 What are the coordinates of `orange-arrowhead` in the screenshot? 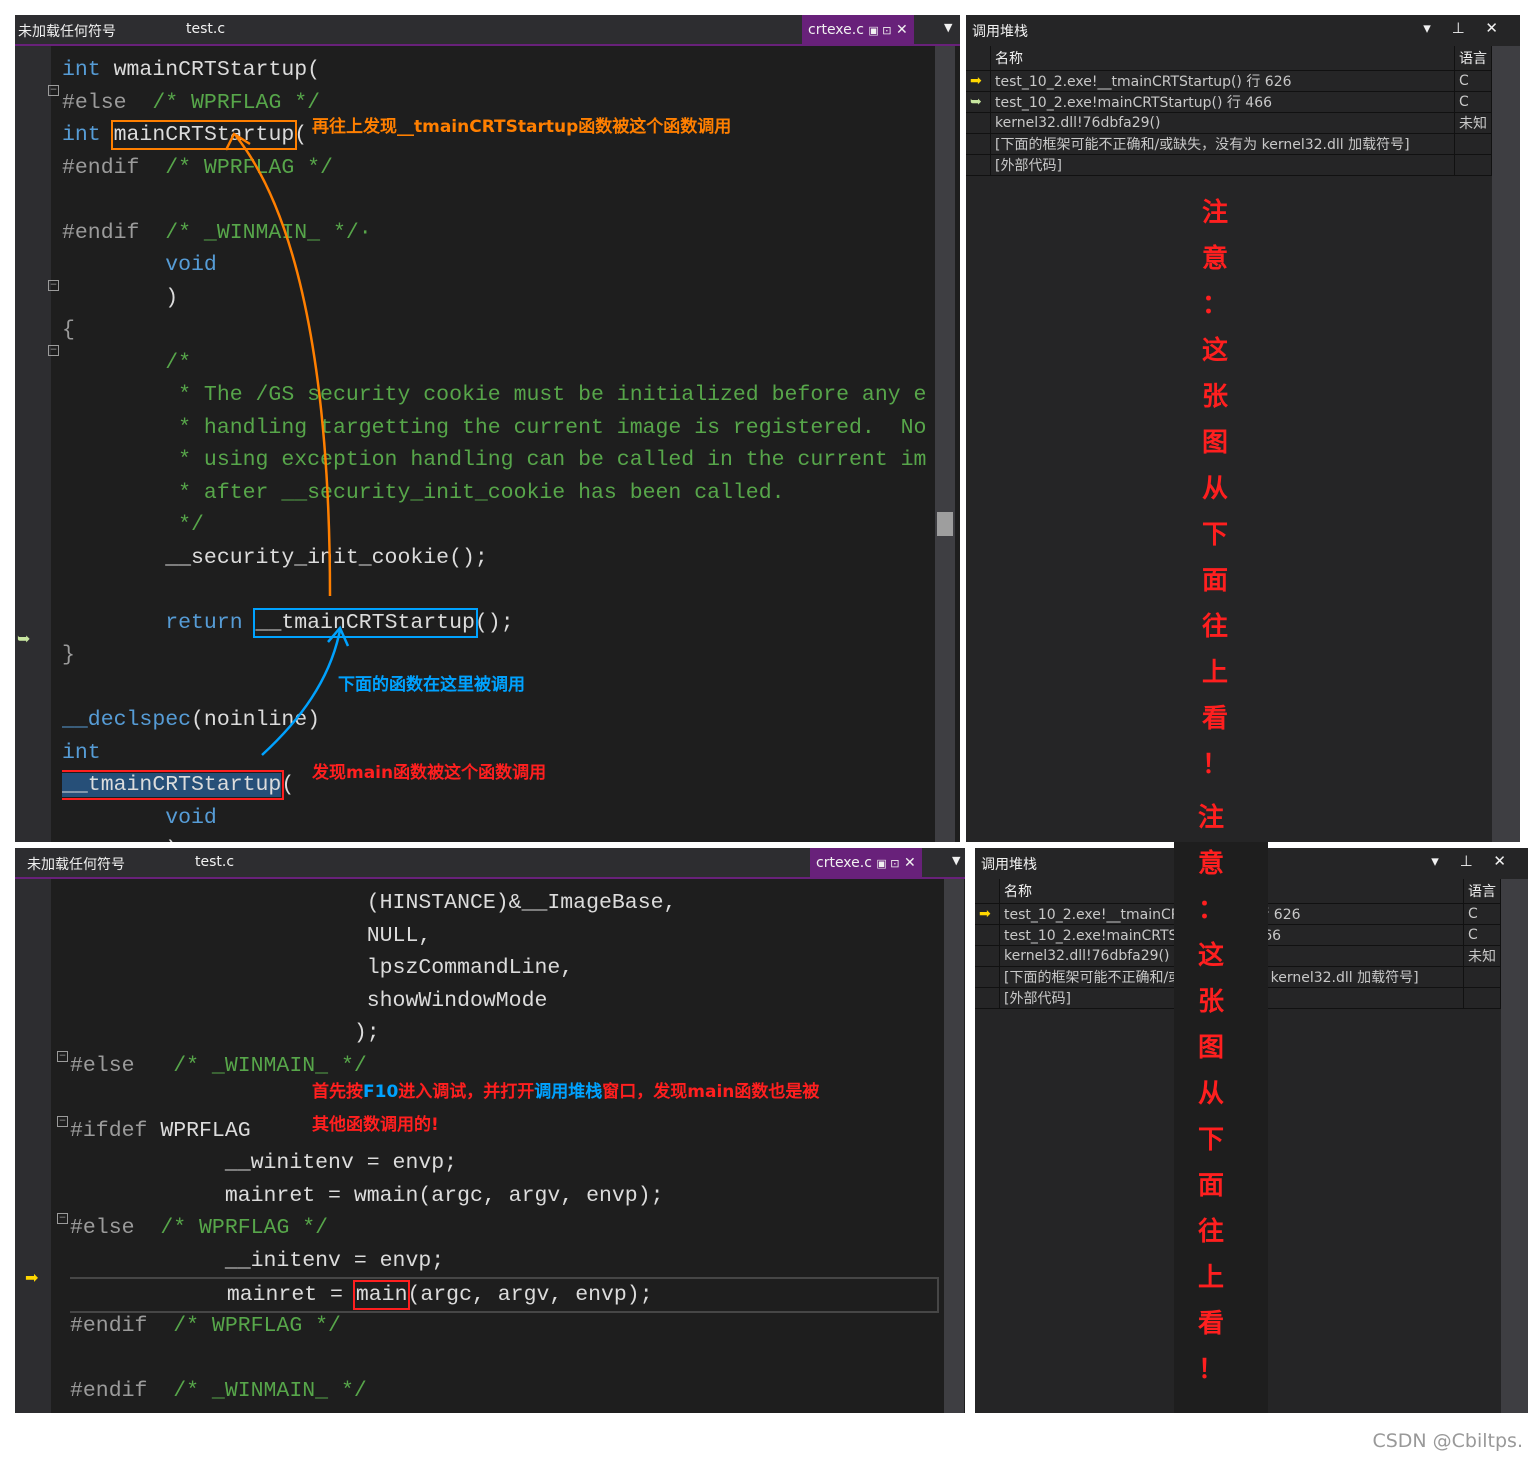 It's located at (237, 141).